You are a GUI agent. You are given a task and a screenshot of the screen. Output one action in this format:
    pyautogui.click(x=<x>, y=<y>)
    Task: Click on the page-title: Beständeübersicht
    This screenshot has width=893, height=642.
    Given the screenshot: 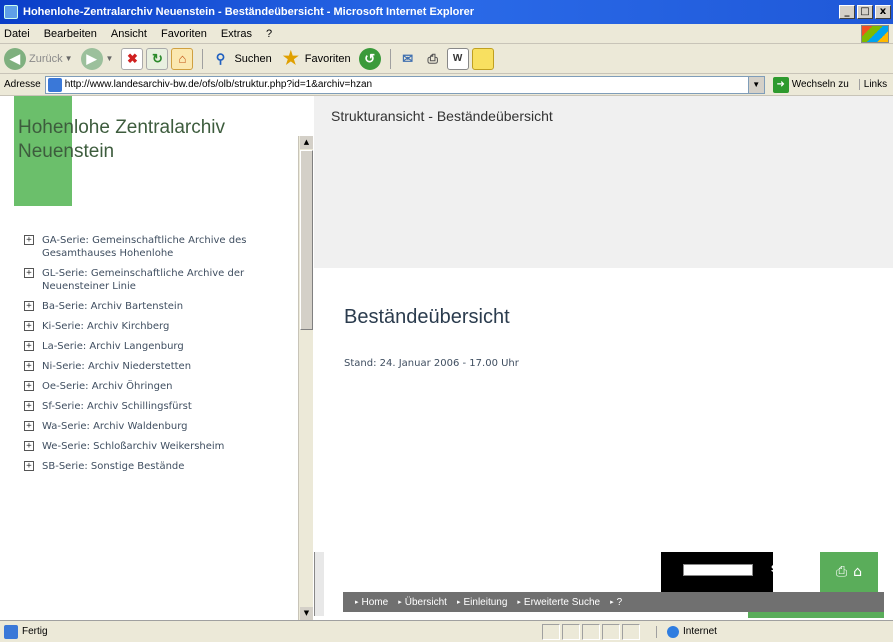 What is the action you would take?
    pyautogui.click(x=427, y=317)
    